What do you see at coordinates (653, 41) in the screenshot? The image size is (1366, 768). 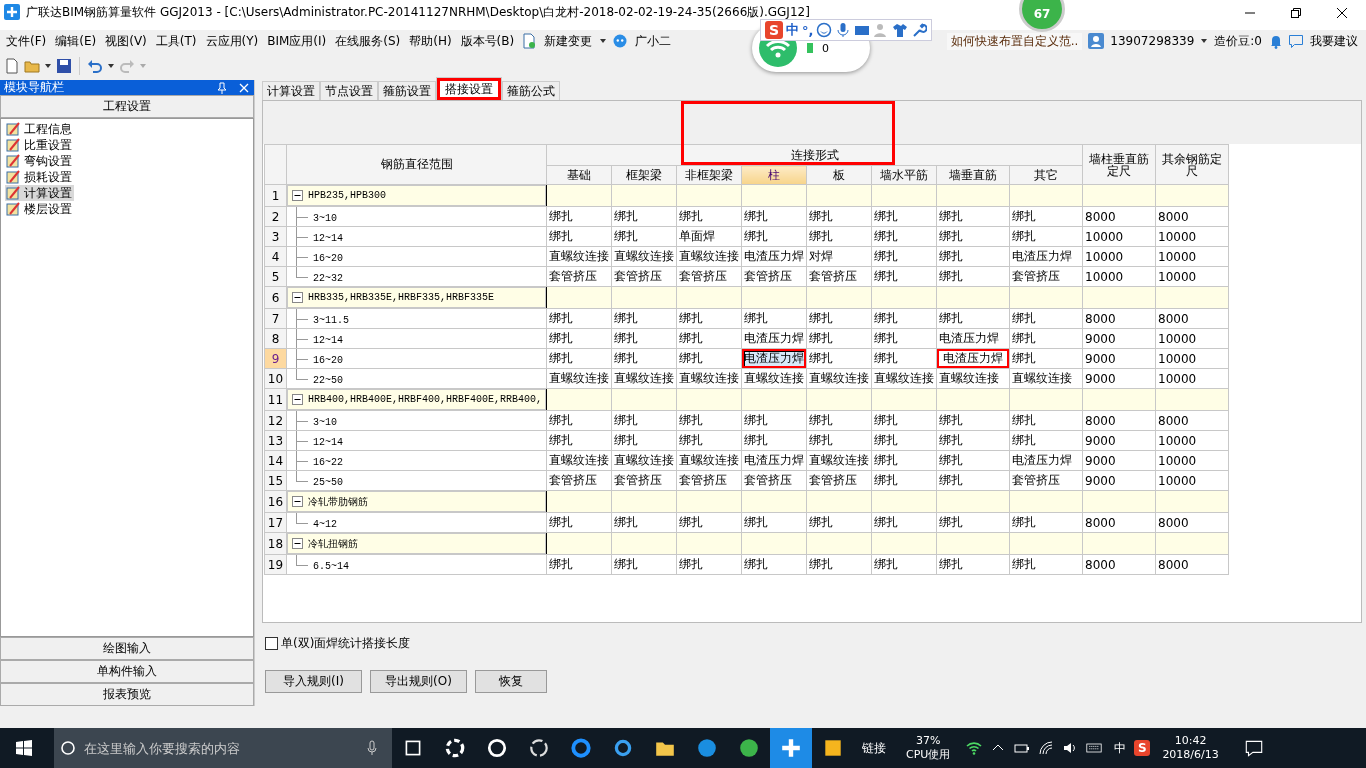 I see `menu-item: 广小二` at bounding box center [653, 41].